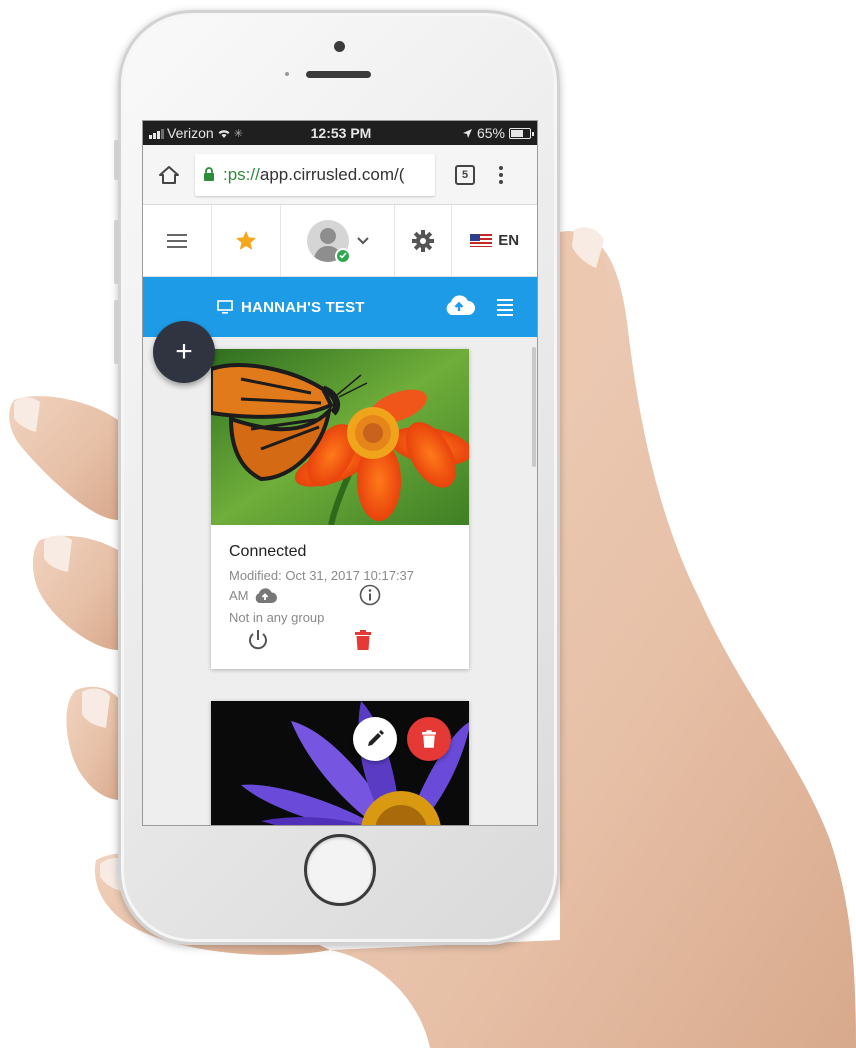 Image resolution: width=856 pixels, height=1048 pixels. Describe the element at coordinates (340, 763) in the screenshot. I see `display-card` at that location.